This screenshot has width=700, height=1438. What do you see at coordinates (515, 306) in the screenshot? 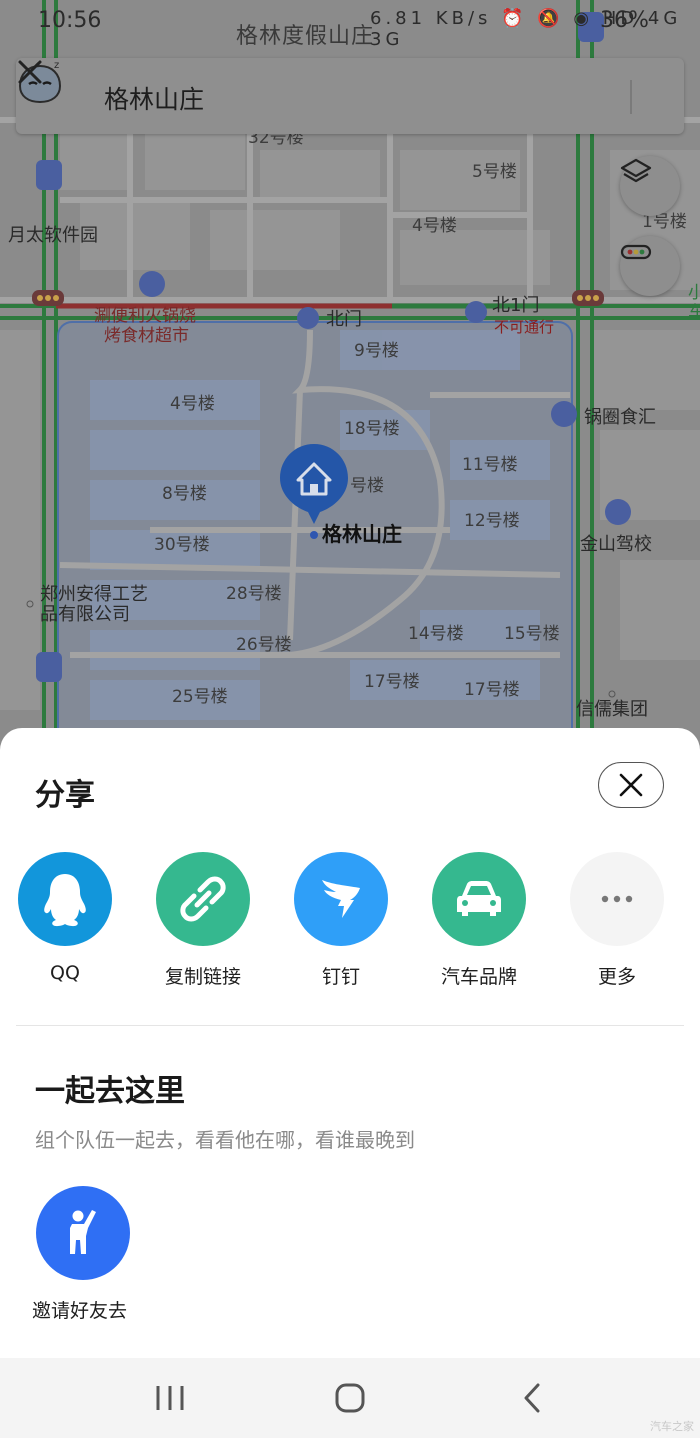
I see `map-label-poi: 北1门` at bounding box center [515, 306].